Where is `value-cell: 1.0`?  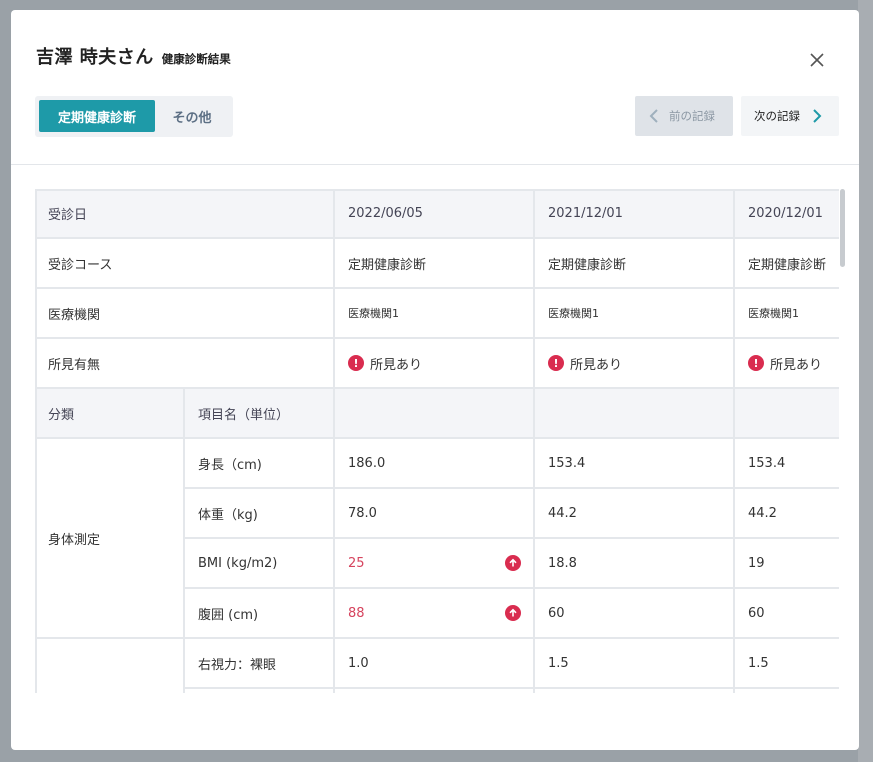
value-cell: 1.0 is located at coordinates (435, 664).